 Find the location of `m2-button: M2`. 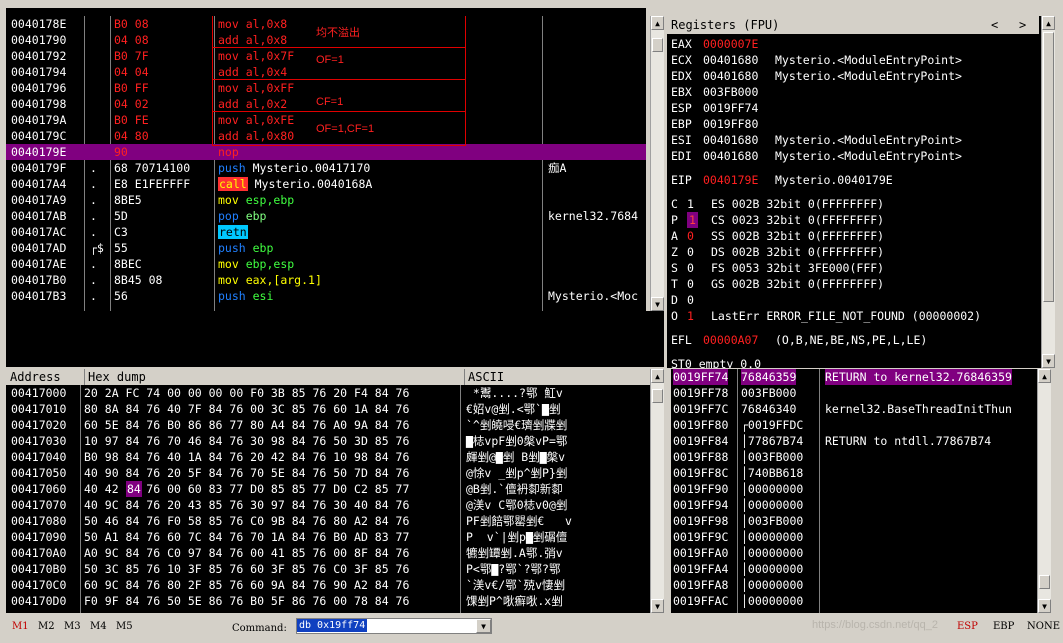

m2-button: M2 is located at coordinates (46, 626).